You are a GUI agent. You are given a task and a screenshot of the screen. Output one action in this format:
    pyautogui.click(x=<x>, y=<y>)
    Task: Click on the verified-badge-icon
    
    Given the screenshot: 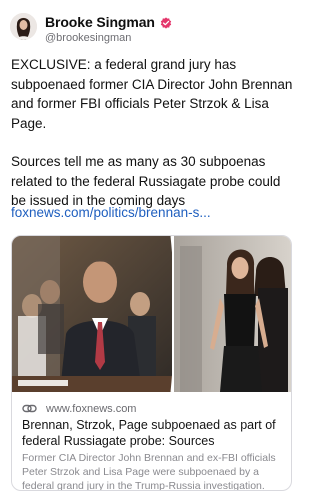 What is the action you would take?
    pyautogui.click(x=166, y=22)
    